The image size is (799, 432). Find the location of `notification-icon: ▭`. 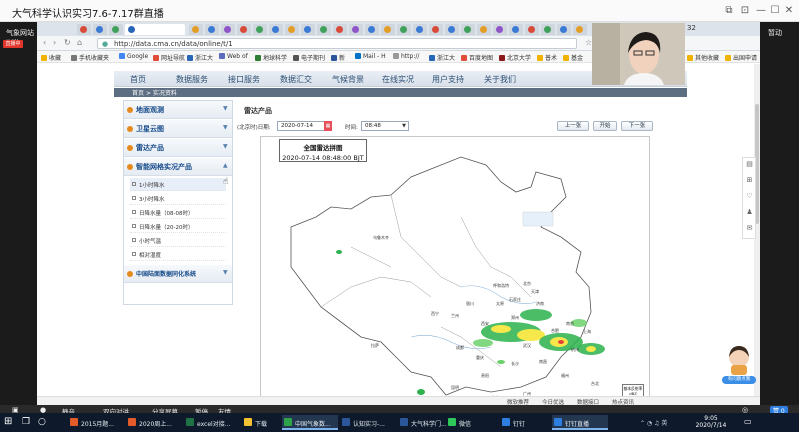

notification-icon: ▭ is located at coordinates (748, 421).